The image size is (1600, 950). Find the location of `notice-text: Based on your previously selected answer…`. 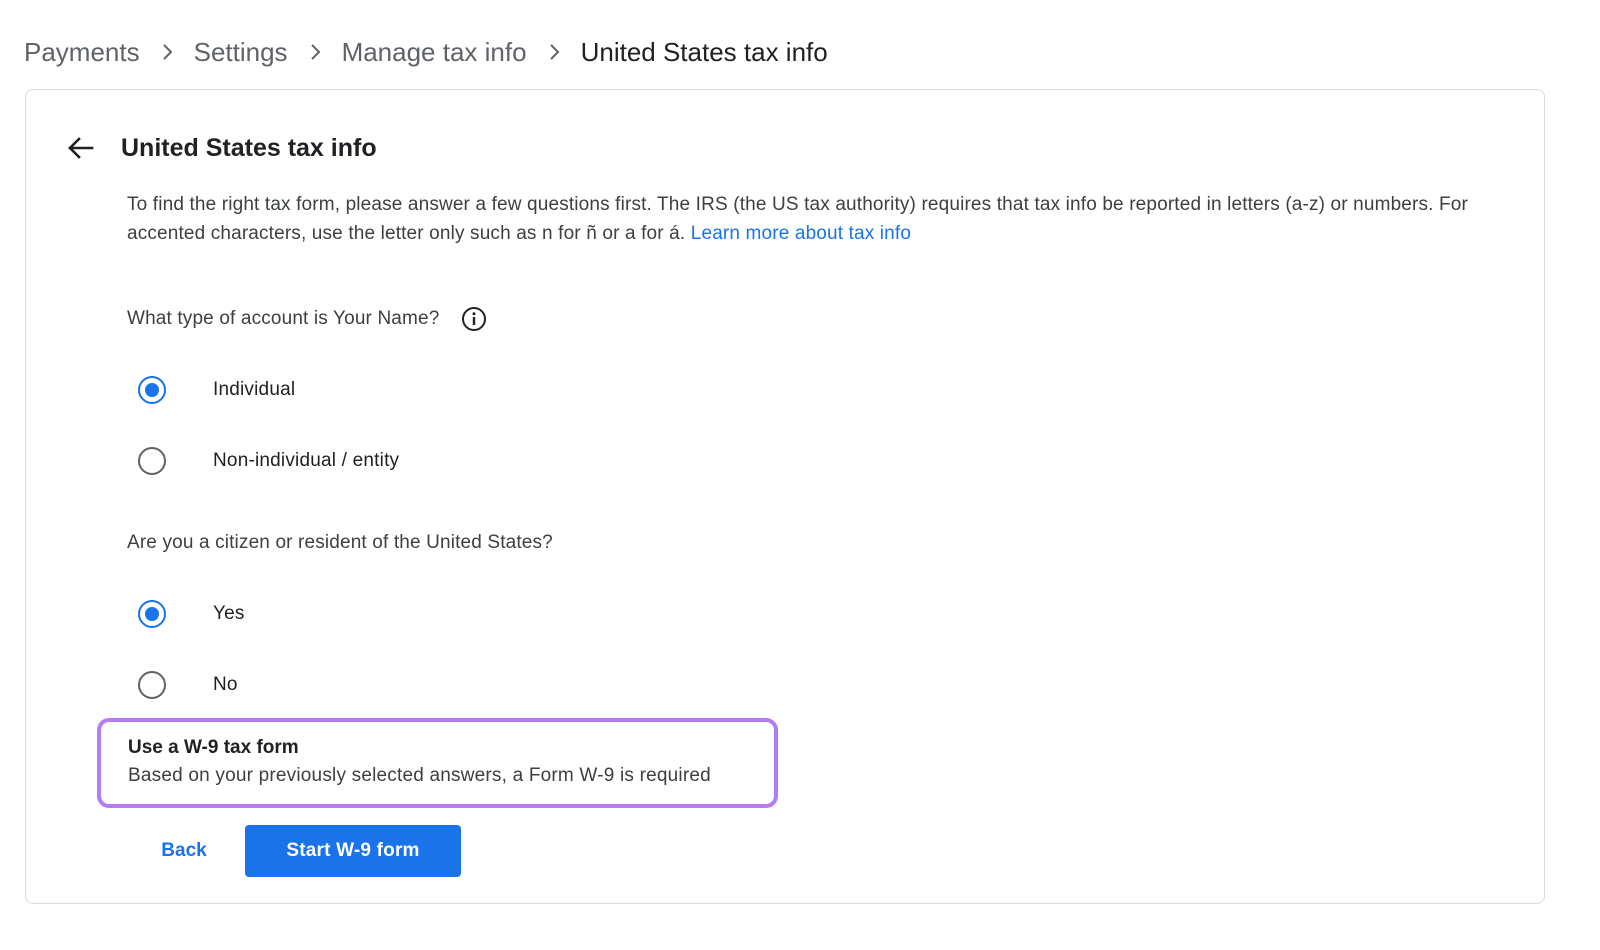

notice-text: Based on your previously selected answer… is located at coordinates (419, 775).